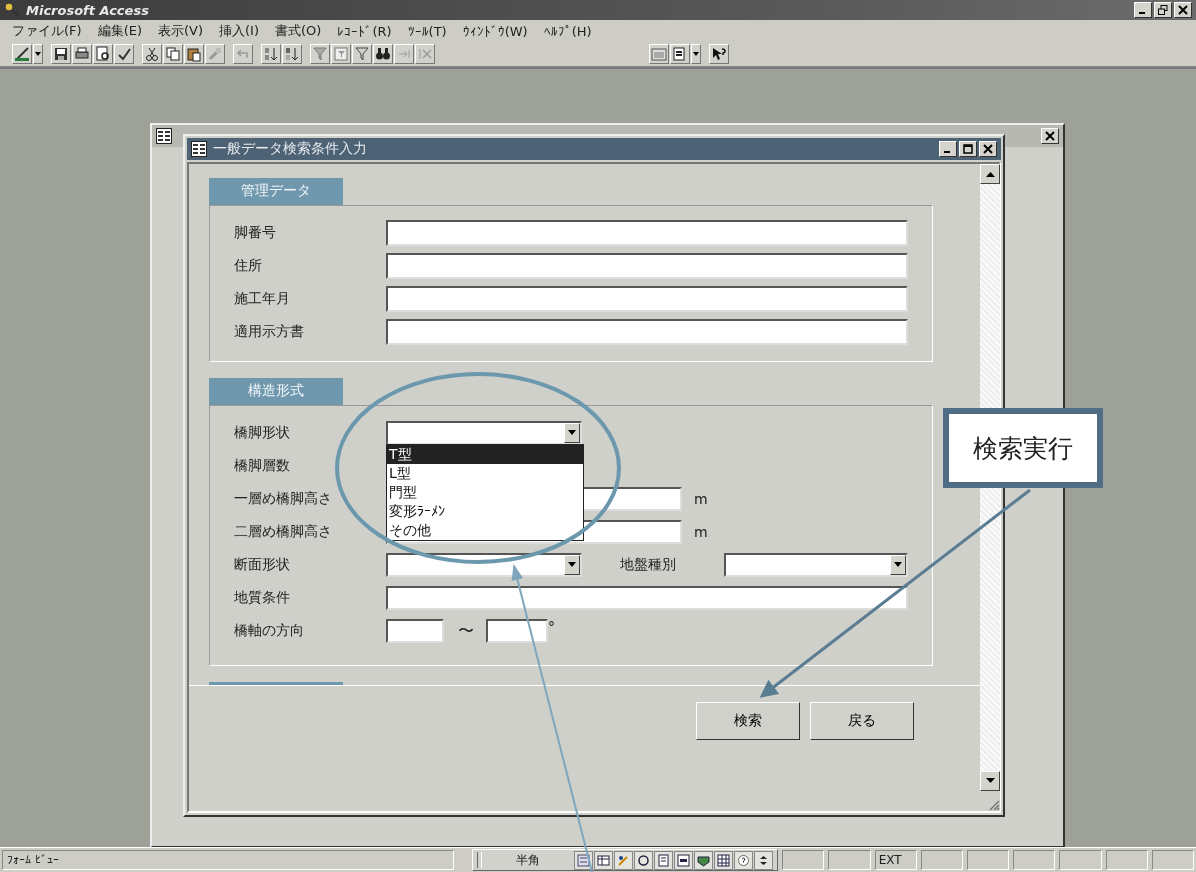 The width and height of the screenshot is (1196, 872). Describe the element at coordinates (748, 721) in the screenshot. I see `form-button: 検索` at that location.